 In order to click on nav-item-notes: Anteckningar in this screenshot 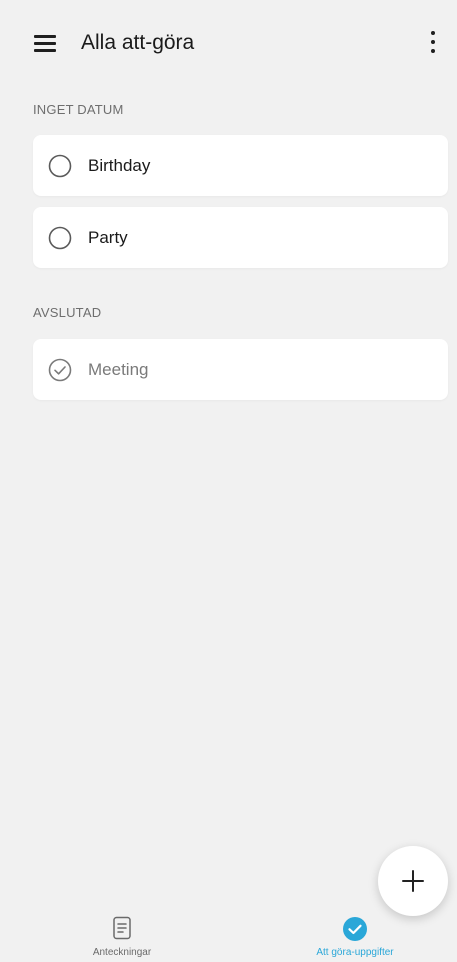, I will do `click(122, 937)`.